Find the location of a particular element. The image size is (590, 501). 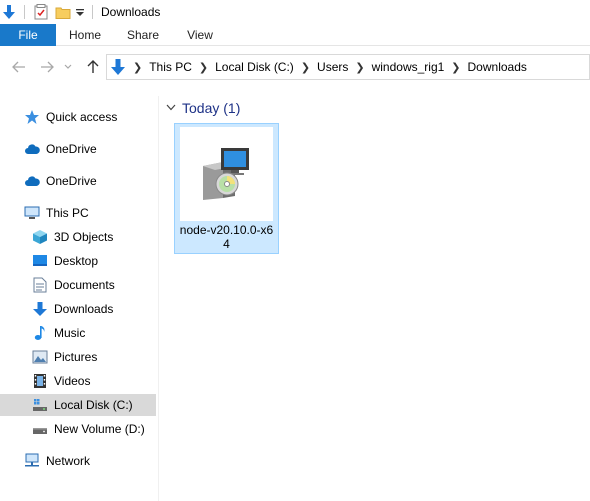

customize-toolbar-icon is located at coordinates (80, 12).